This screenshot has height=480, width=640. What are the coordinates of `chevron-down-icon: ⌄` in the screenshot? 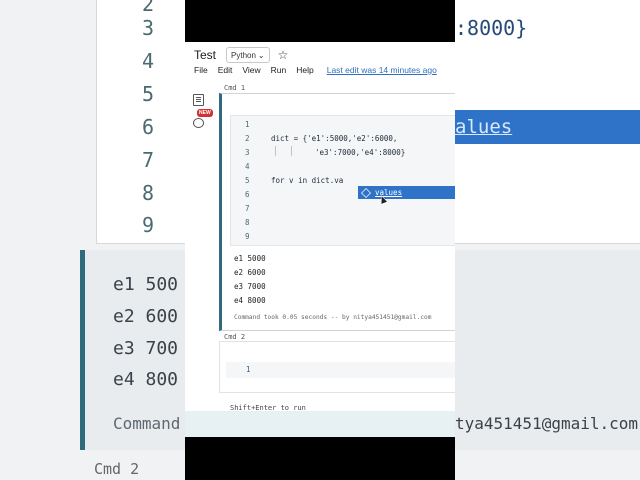 It's located at (261, 55).